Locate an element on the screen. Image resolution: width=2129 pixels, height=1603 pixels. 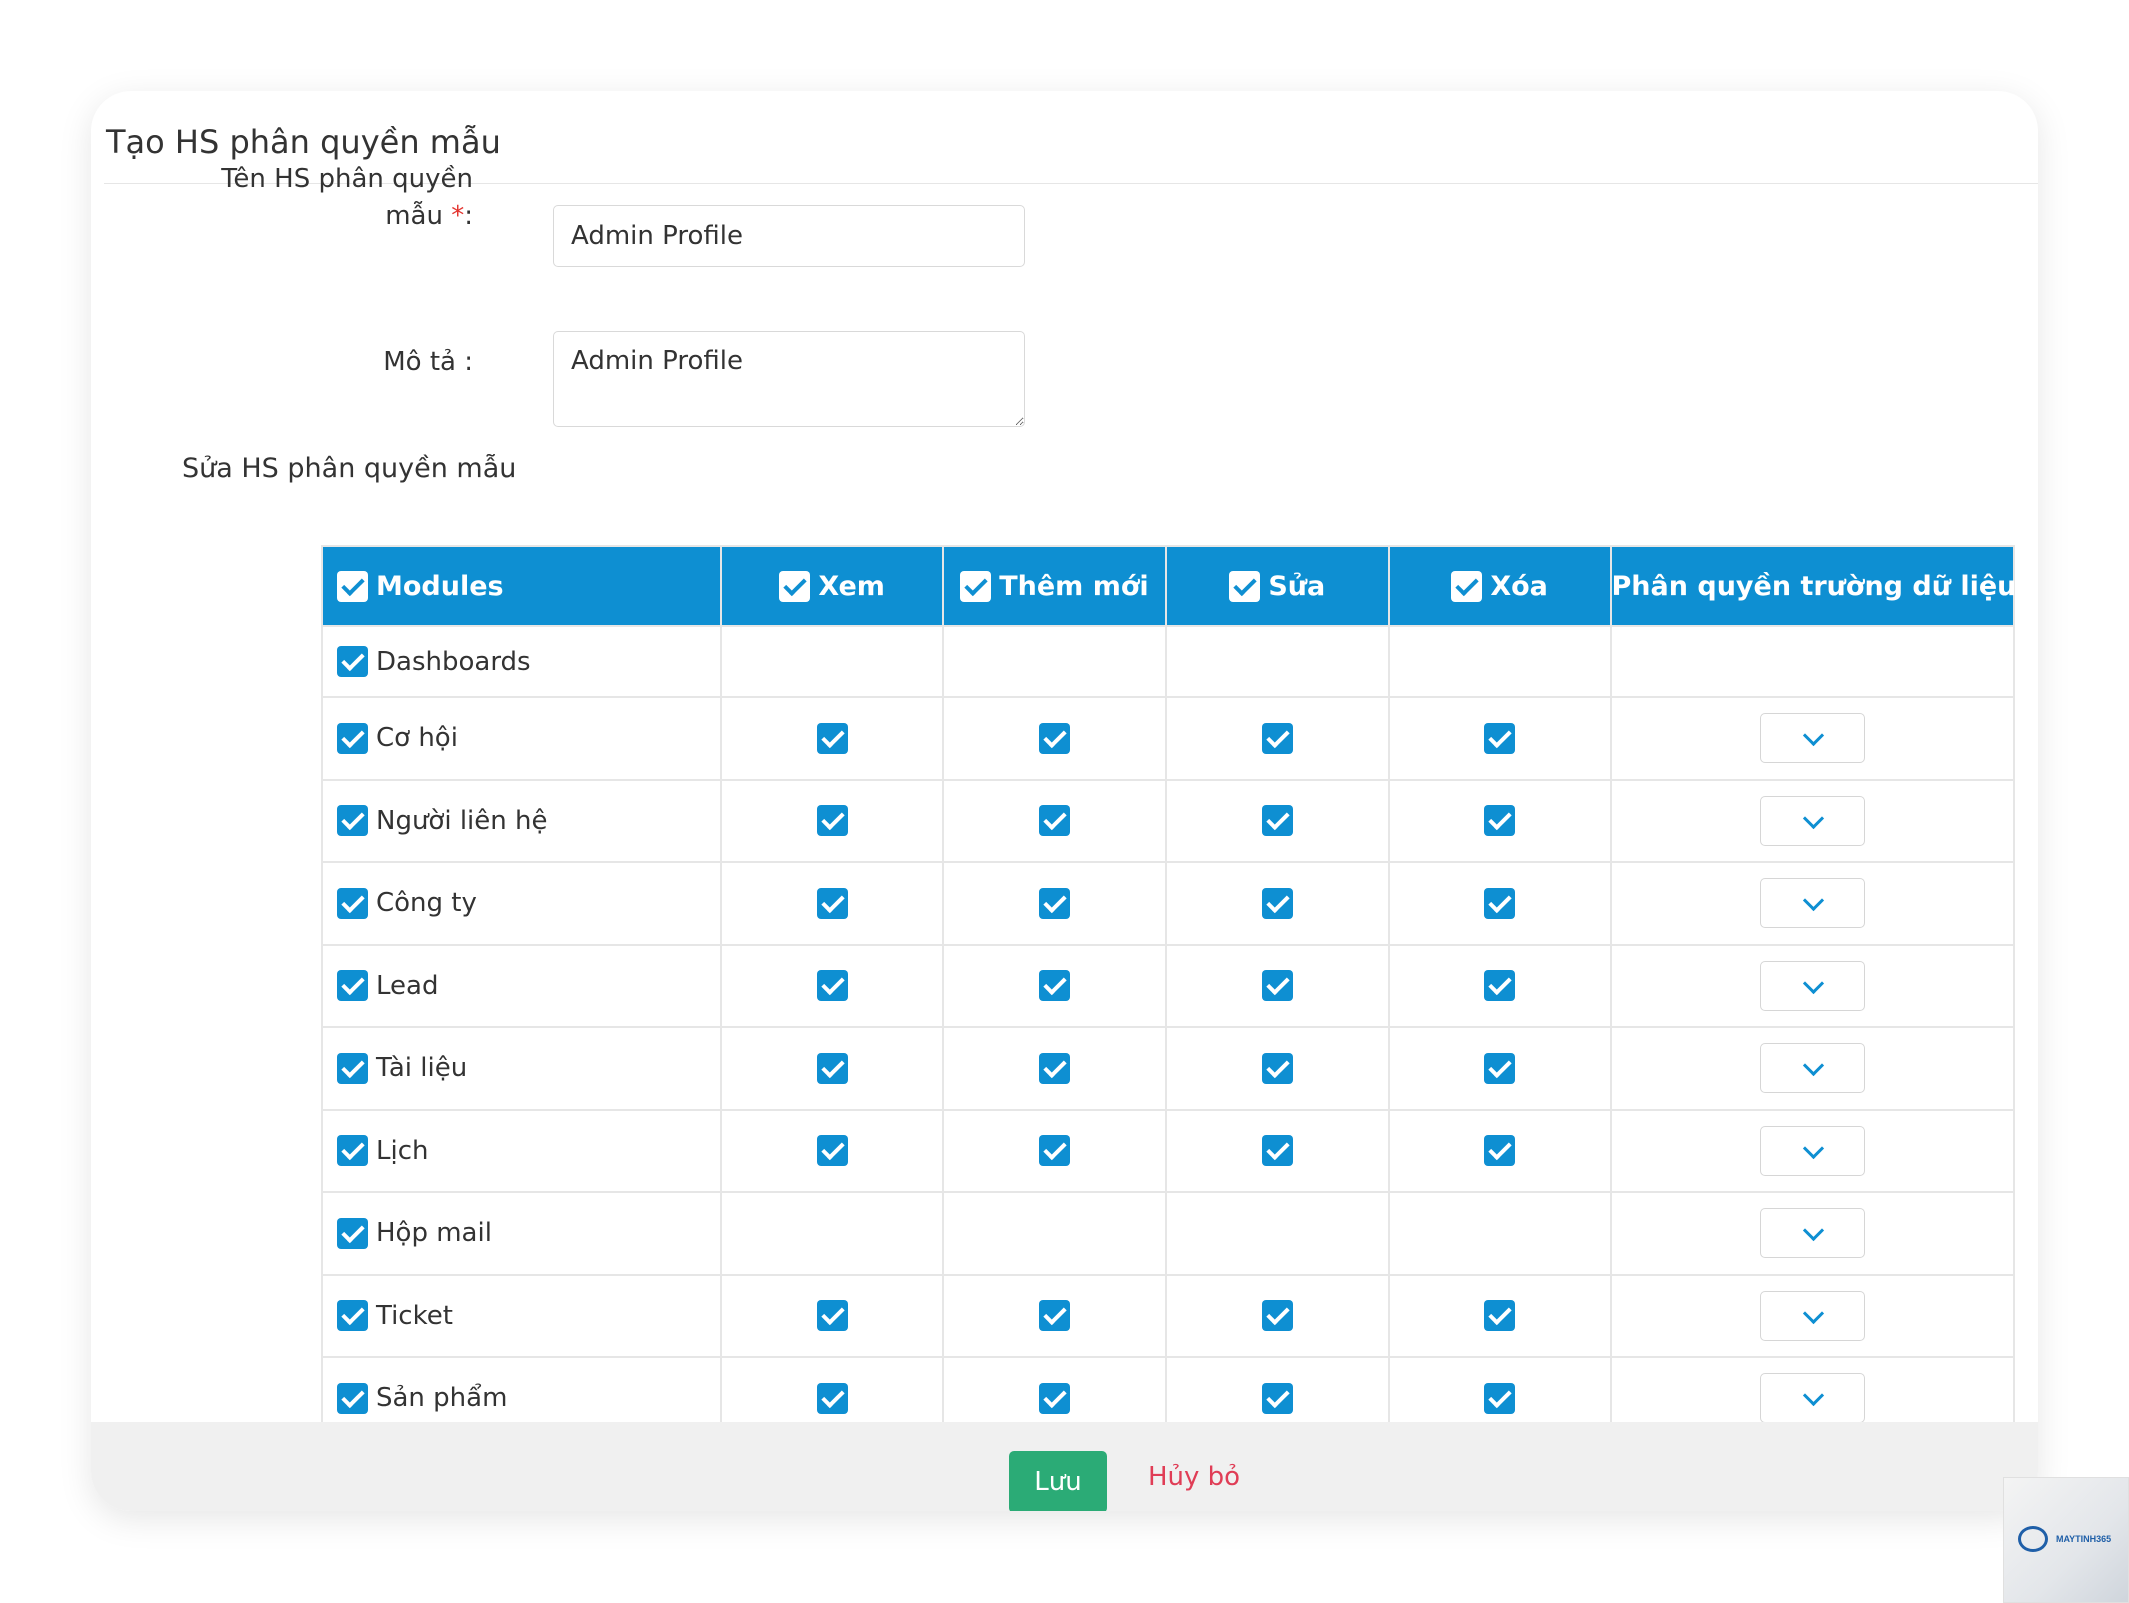
watermark-text: MAYTINH365 is located at coordinates (2084, 1539).